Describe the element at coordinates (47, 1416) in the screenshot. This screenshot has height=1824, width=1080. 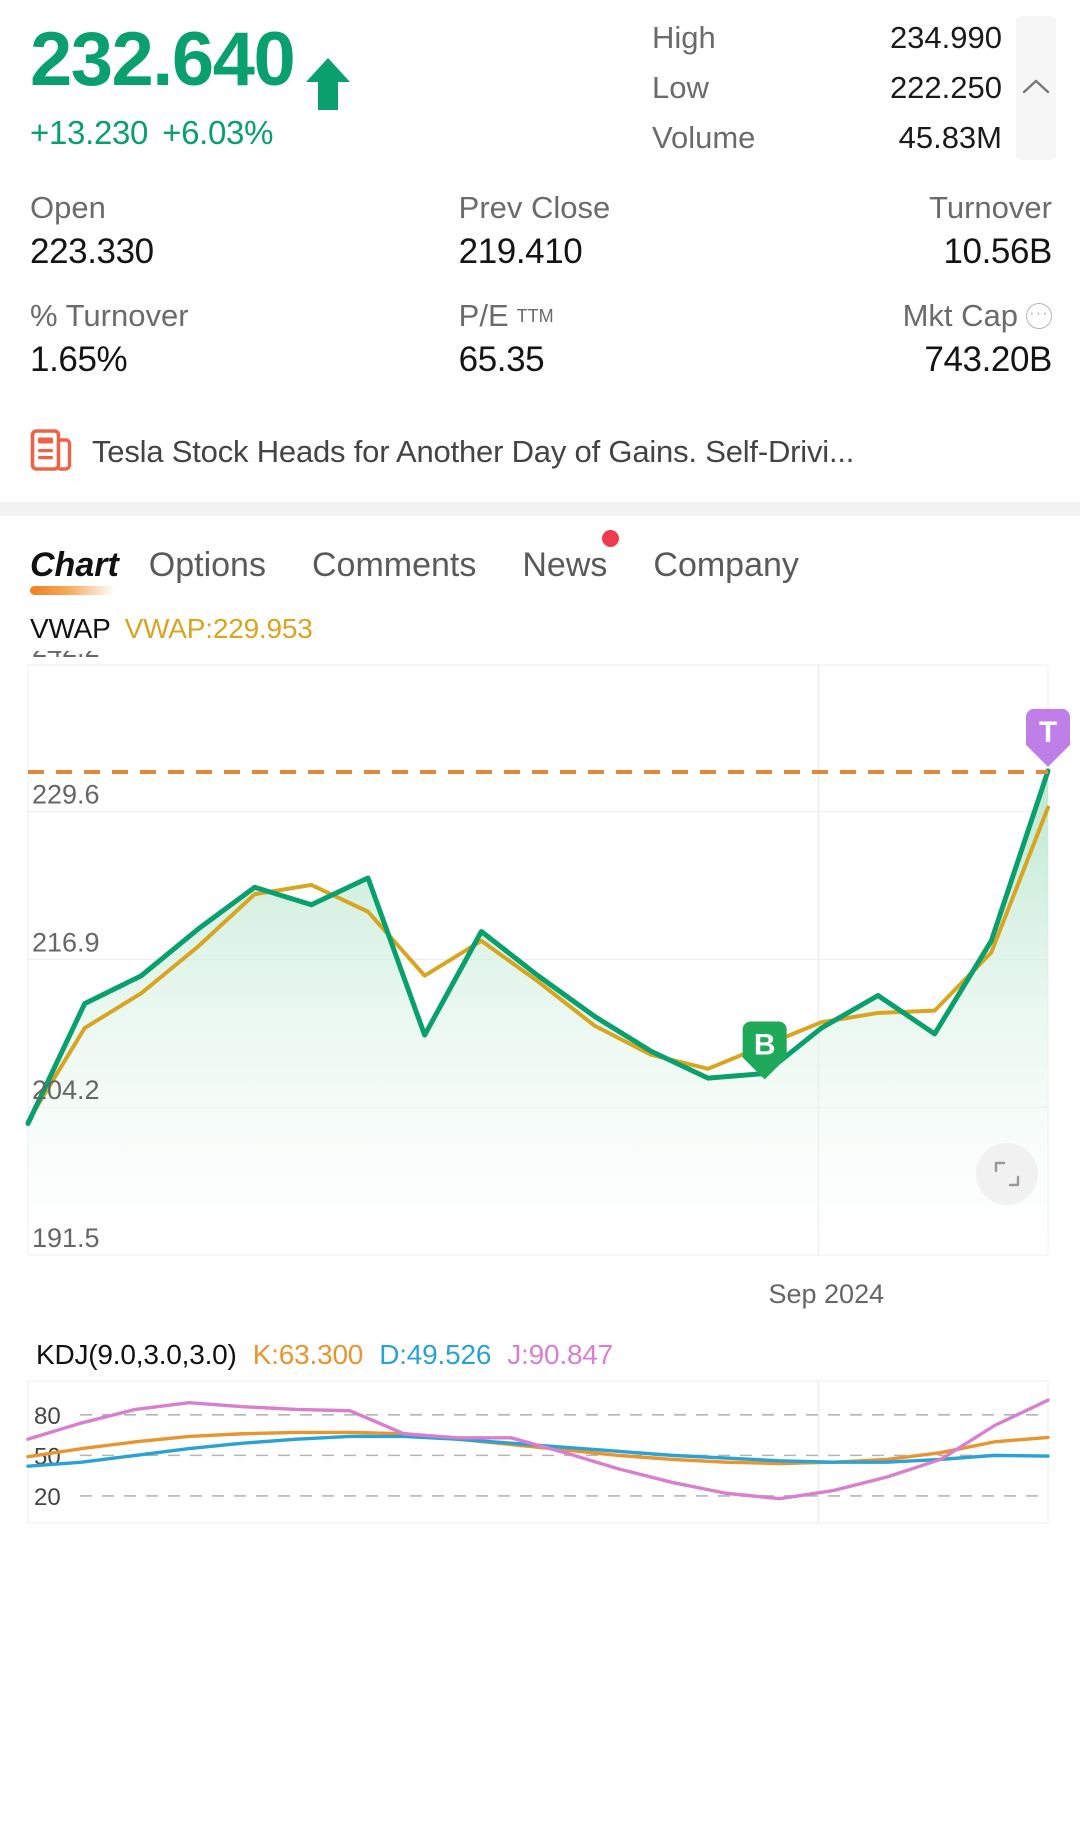
I see `svg-text: 80` at that location.